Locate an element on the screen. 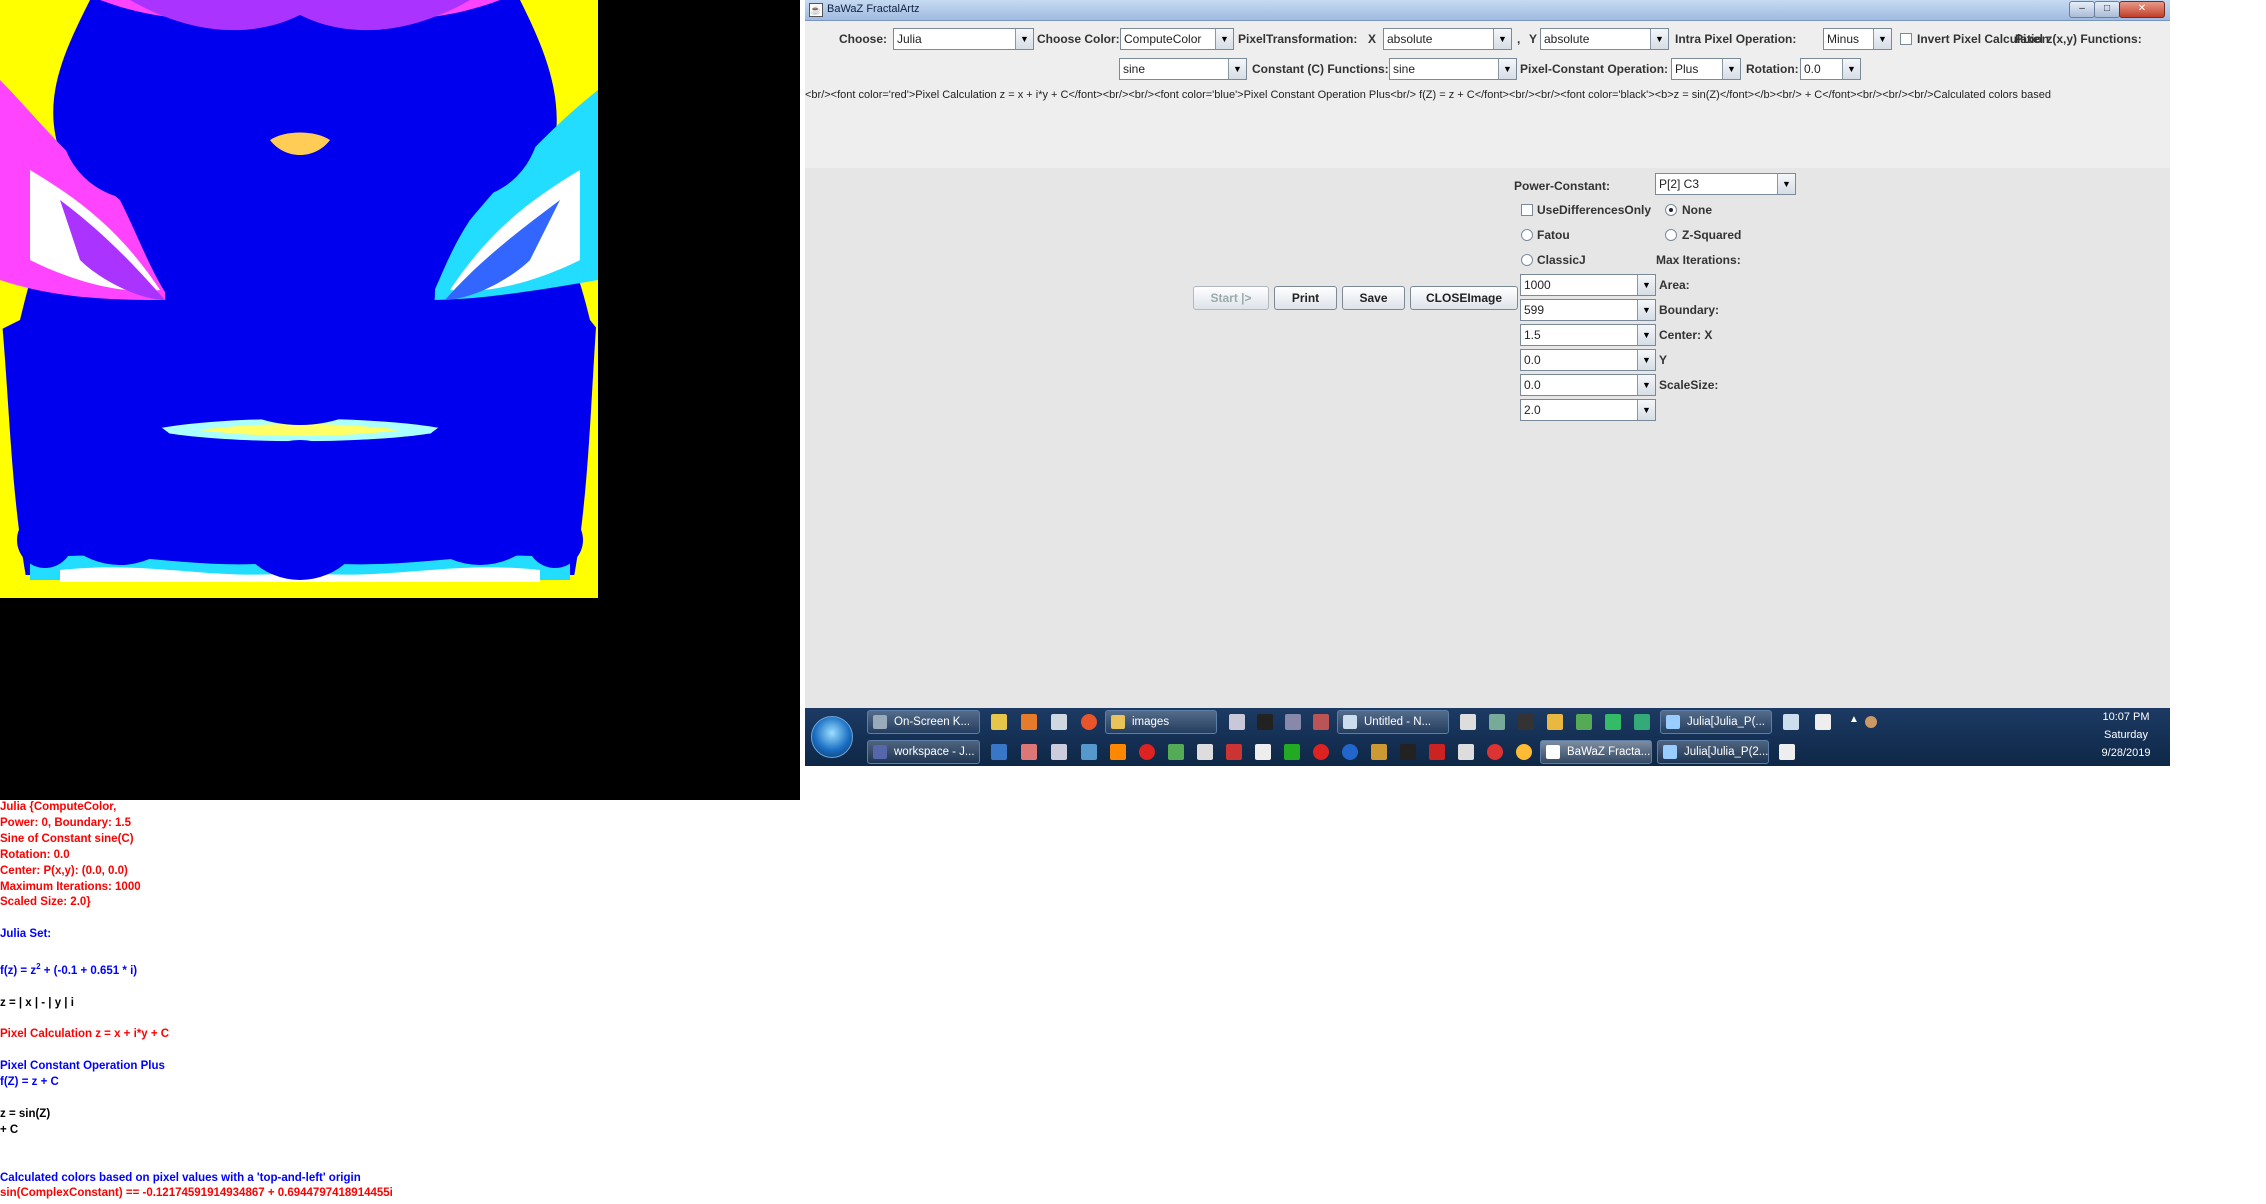 This screenshot has width=2266, height=1204. pixel-transform-x-select: absolute ▼ is located at coordinates (1447, 39).